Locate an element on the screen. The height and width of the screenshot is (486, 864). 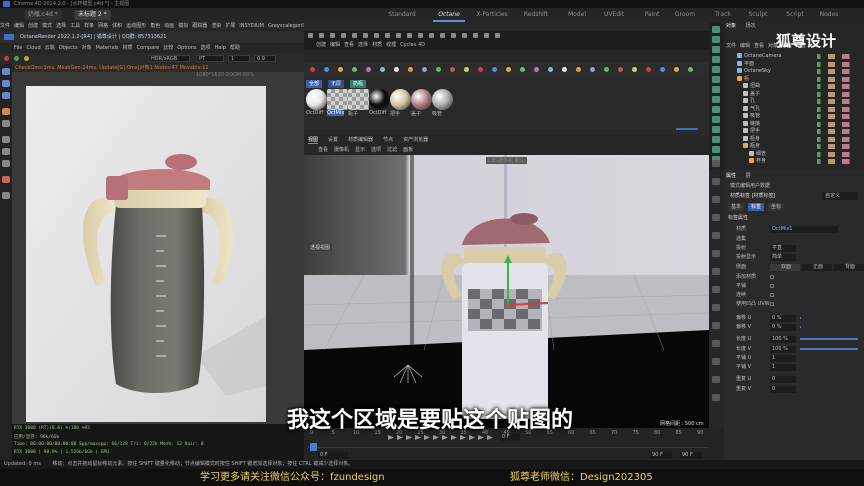
octane-menu-item-10: 选项 is located at coordinates (206, 48).